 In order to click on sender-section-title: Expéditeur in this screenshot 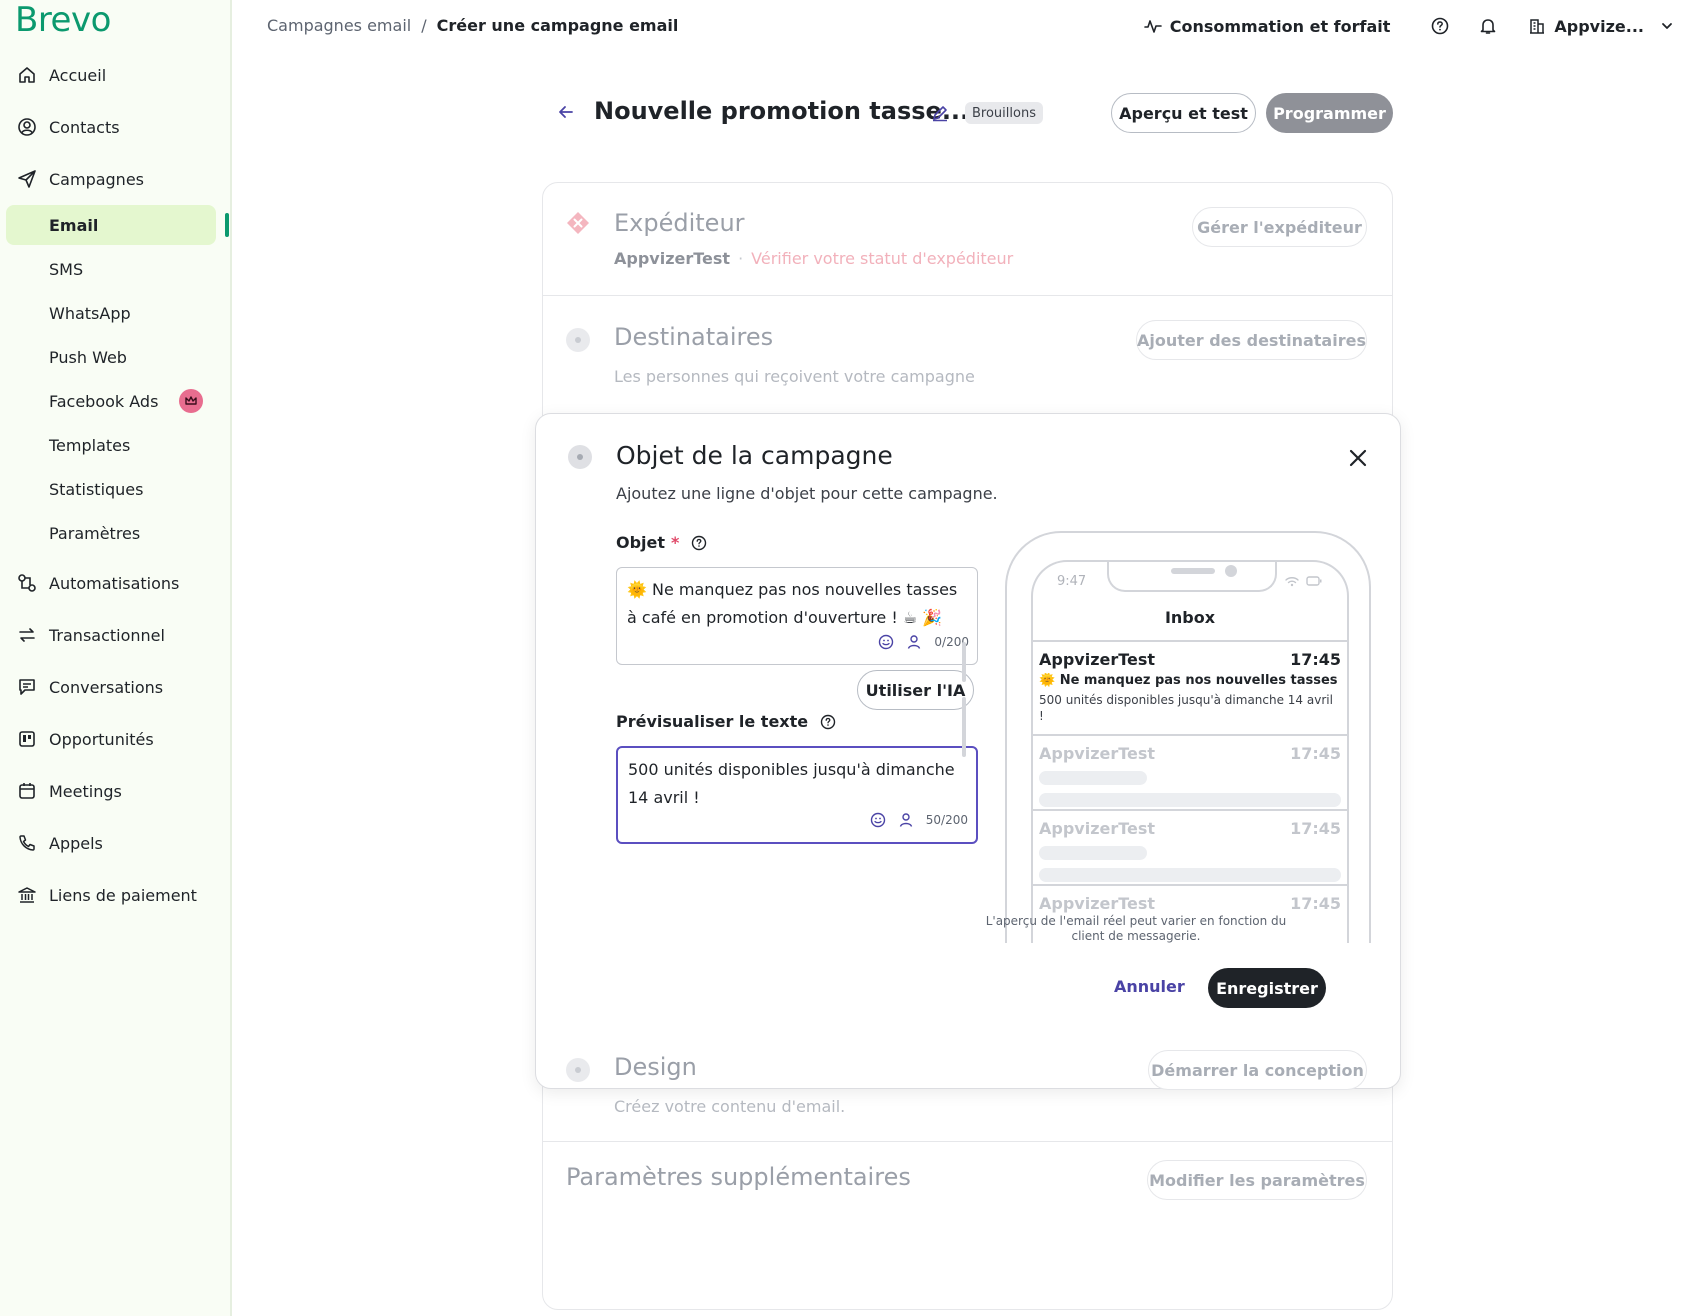, I will do `click(679, 223)`.